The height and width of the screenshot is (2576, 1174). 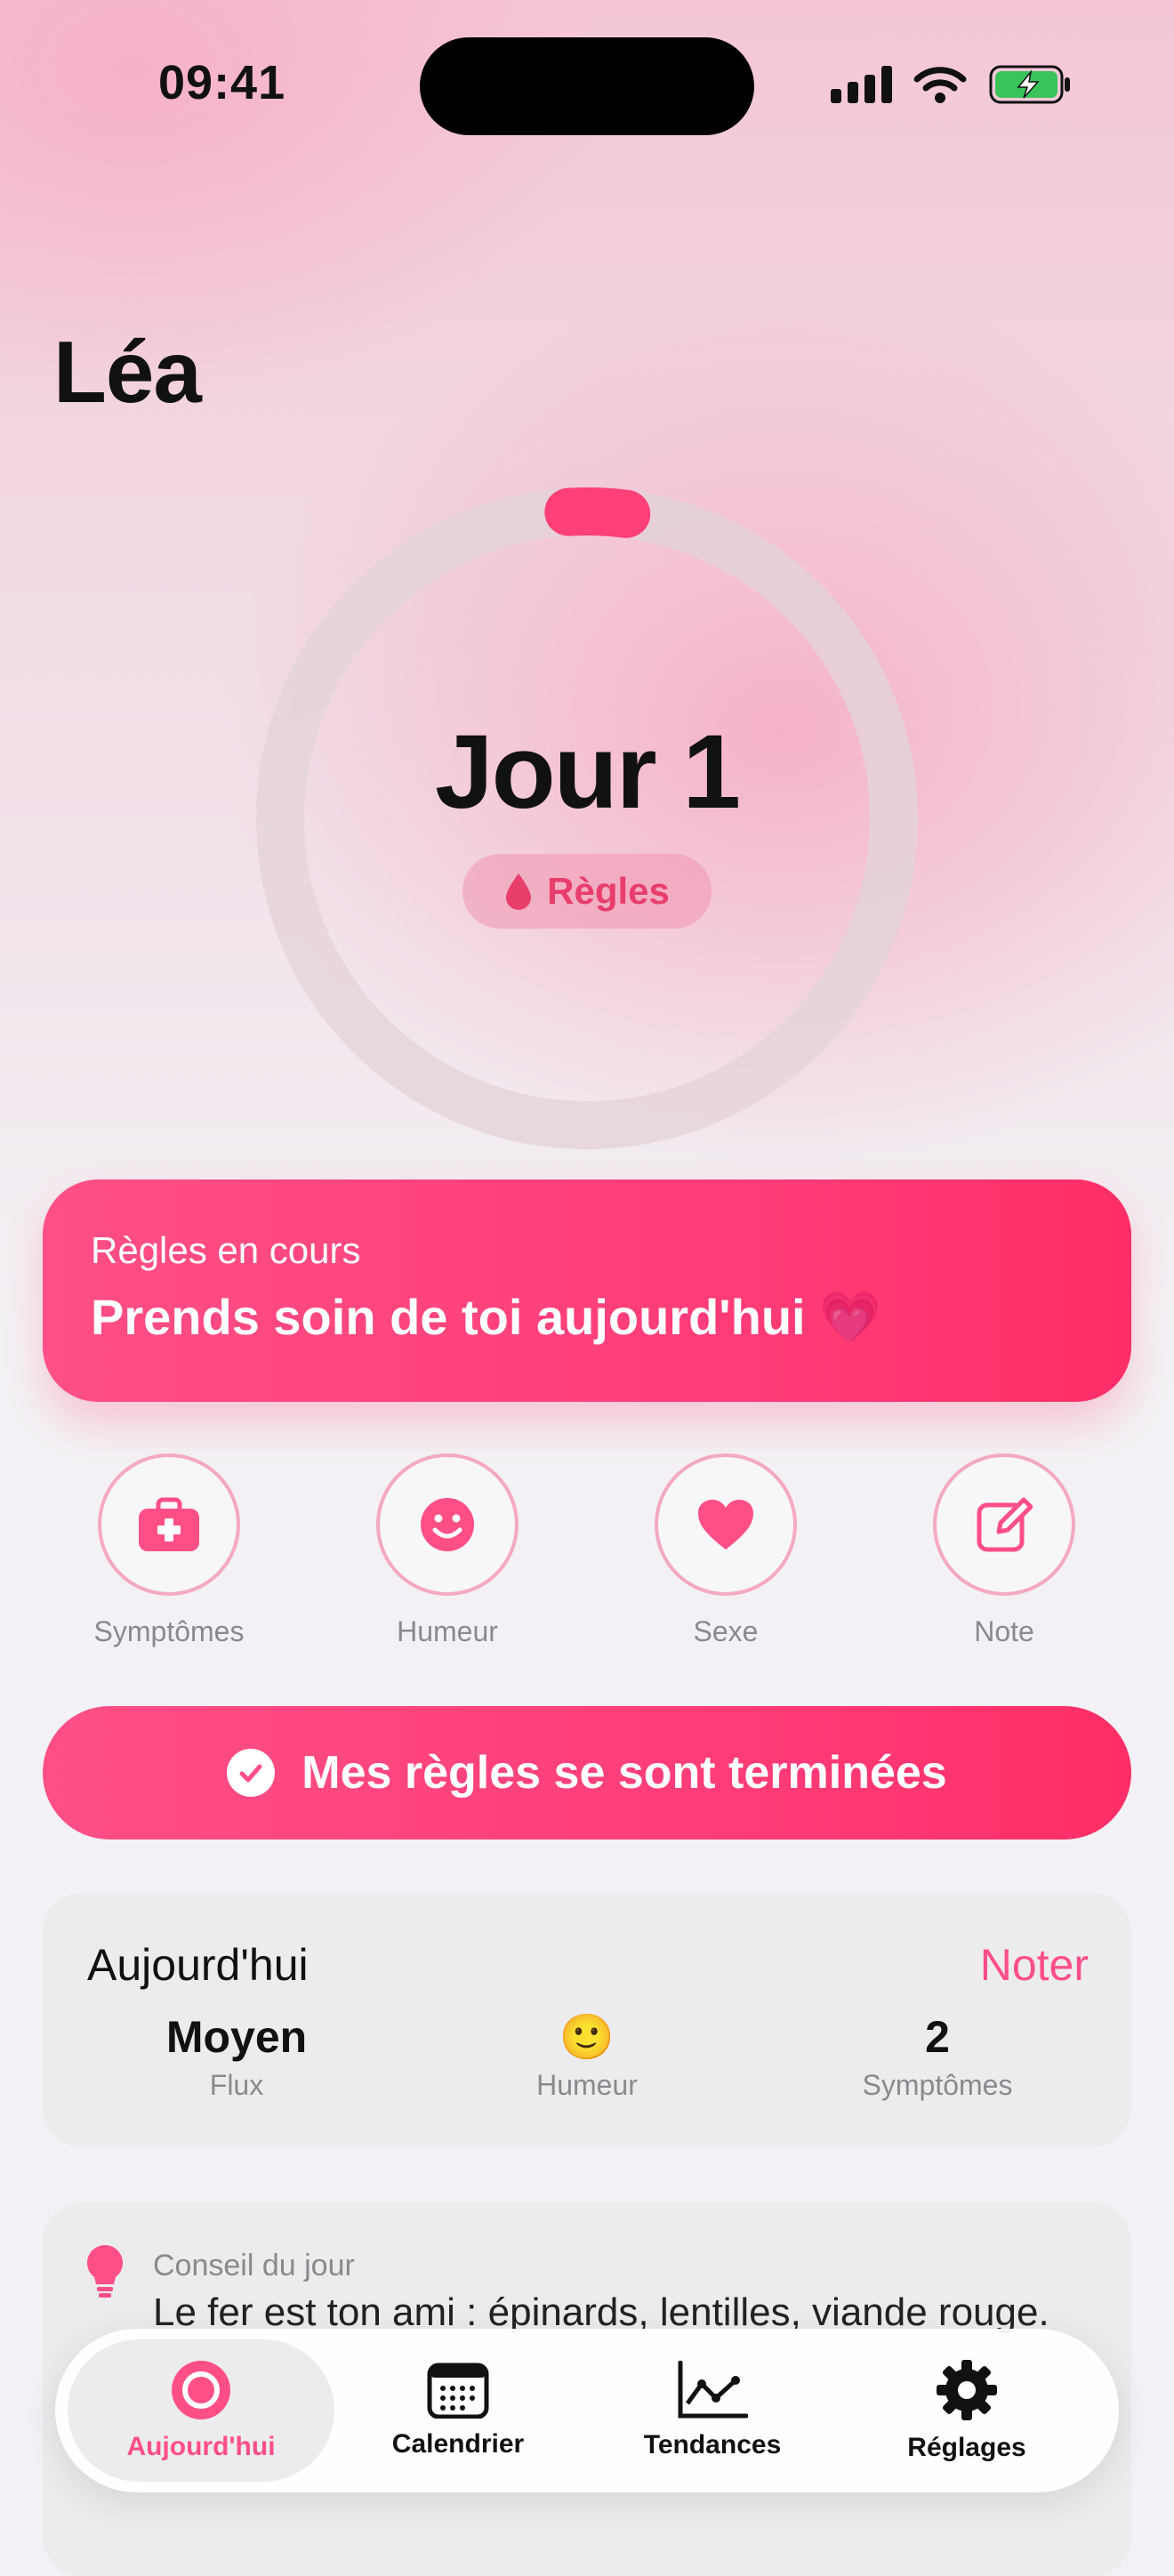 What do you see at coordinates (251, 1773) in the screenshot?
I see `checkmark-icon` at bounding box center [251, 1773].